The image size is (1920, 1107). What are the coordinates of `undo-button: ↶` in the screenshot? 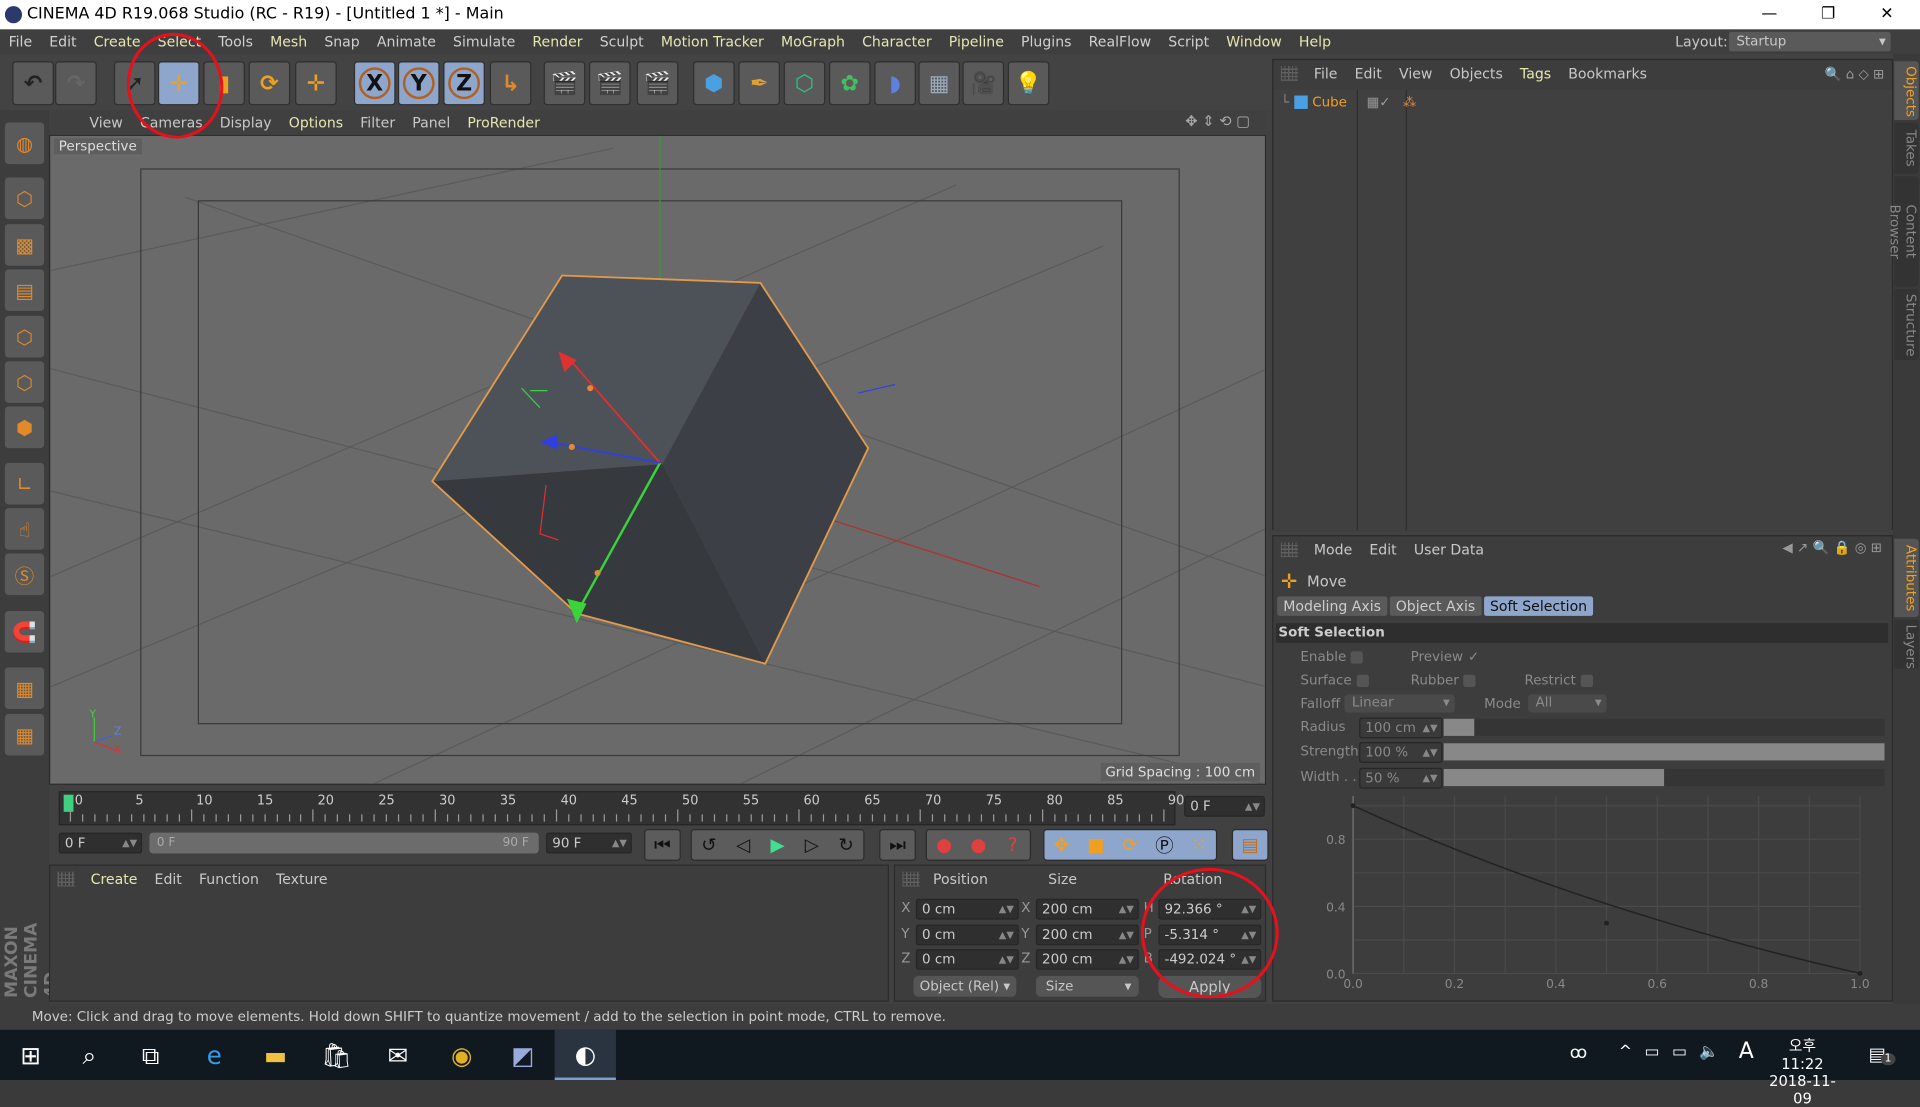 It's located at (33, 83).